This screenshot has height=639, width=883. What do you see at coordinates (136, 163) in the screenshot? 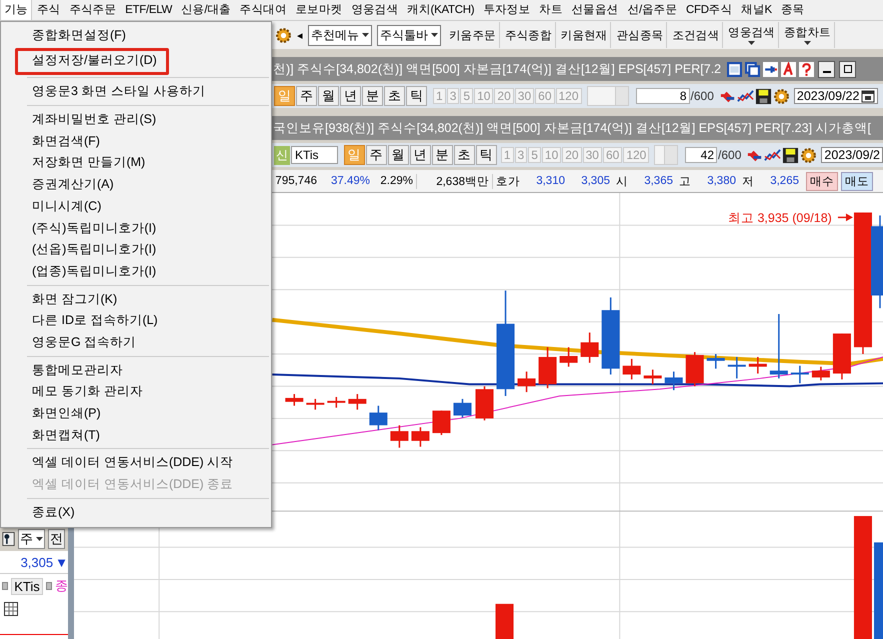
I see `menu-item: 저장화면 만들기(M)` at bounding box center [136, 163].